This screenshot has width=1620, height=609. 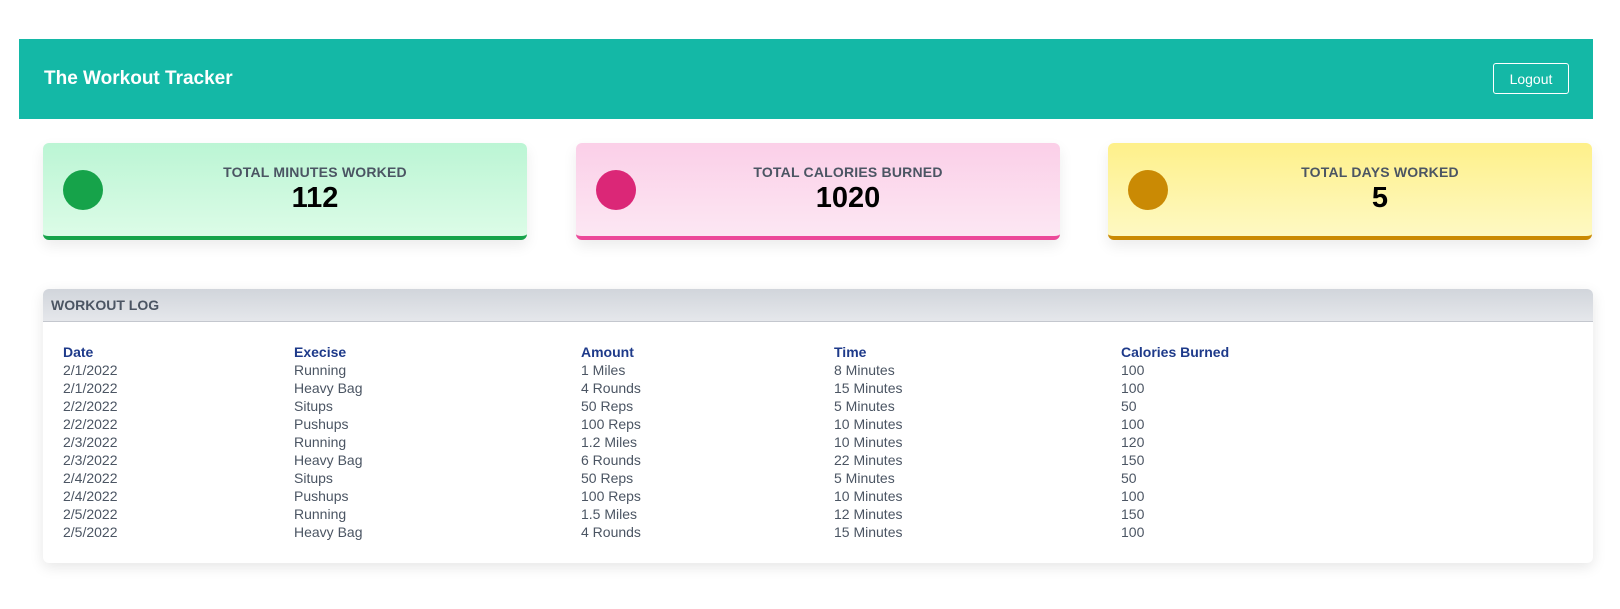 I want to click on stat-card-text: TOTAL DAYS WORKED 5, so click(x=1380, y=189).